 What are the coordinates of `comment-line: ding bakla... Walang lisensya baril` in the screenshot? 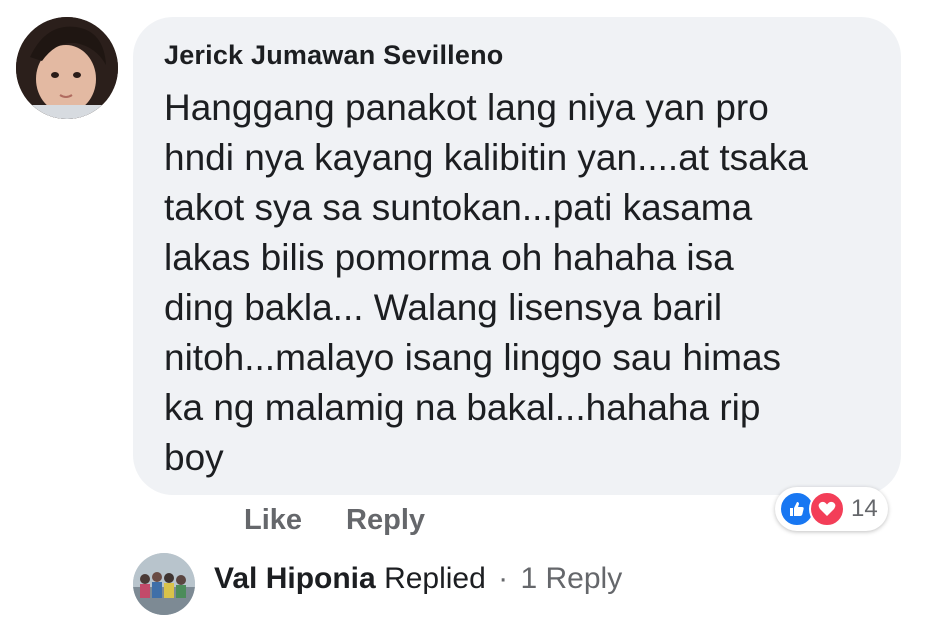 It's located at (443, 307).